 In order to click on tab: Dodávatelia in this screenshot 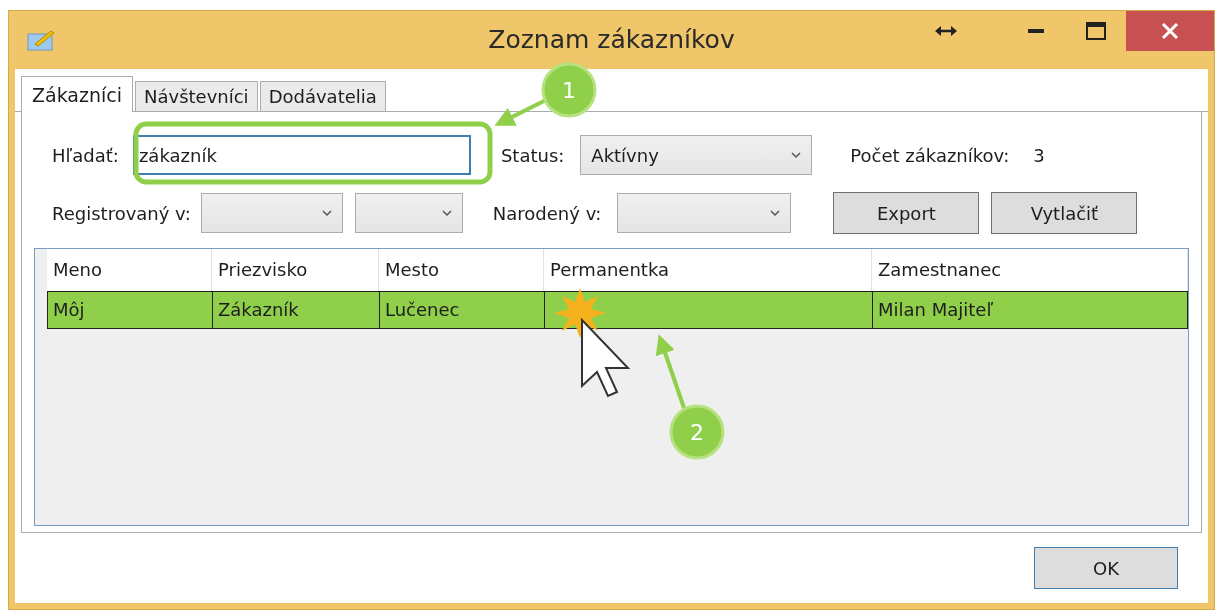, I will do `click(322, 96)`.